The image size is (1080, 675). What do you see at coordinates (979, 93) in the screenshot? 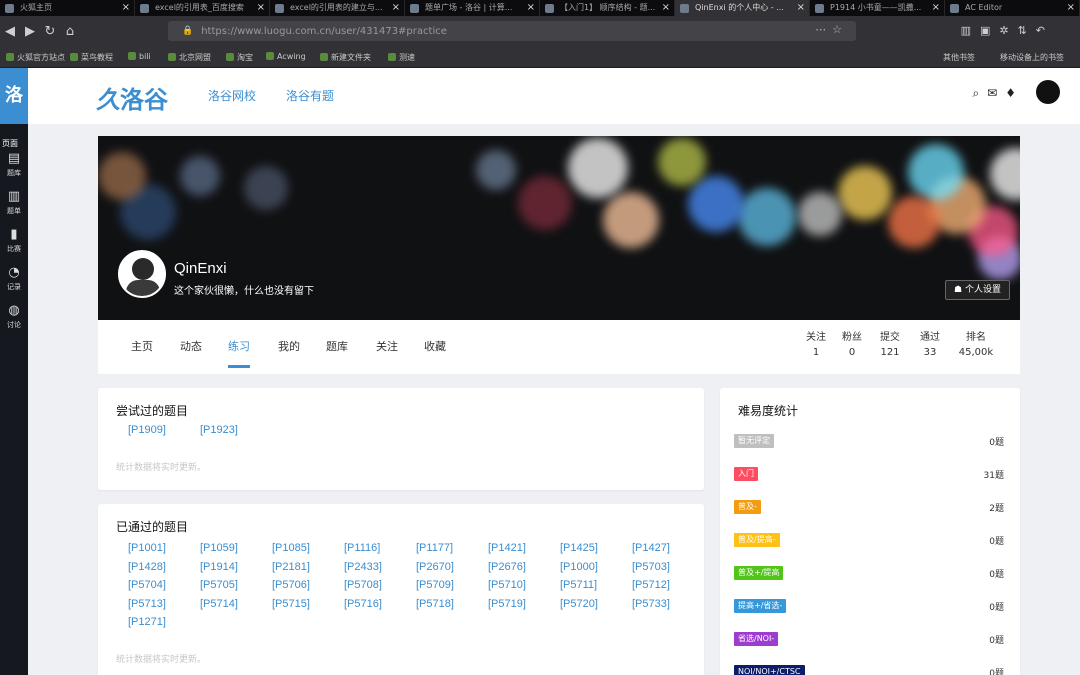
I see `search-icon: ⌕` at bounding box center [979, 93].